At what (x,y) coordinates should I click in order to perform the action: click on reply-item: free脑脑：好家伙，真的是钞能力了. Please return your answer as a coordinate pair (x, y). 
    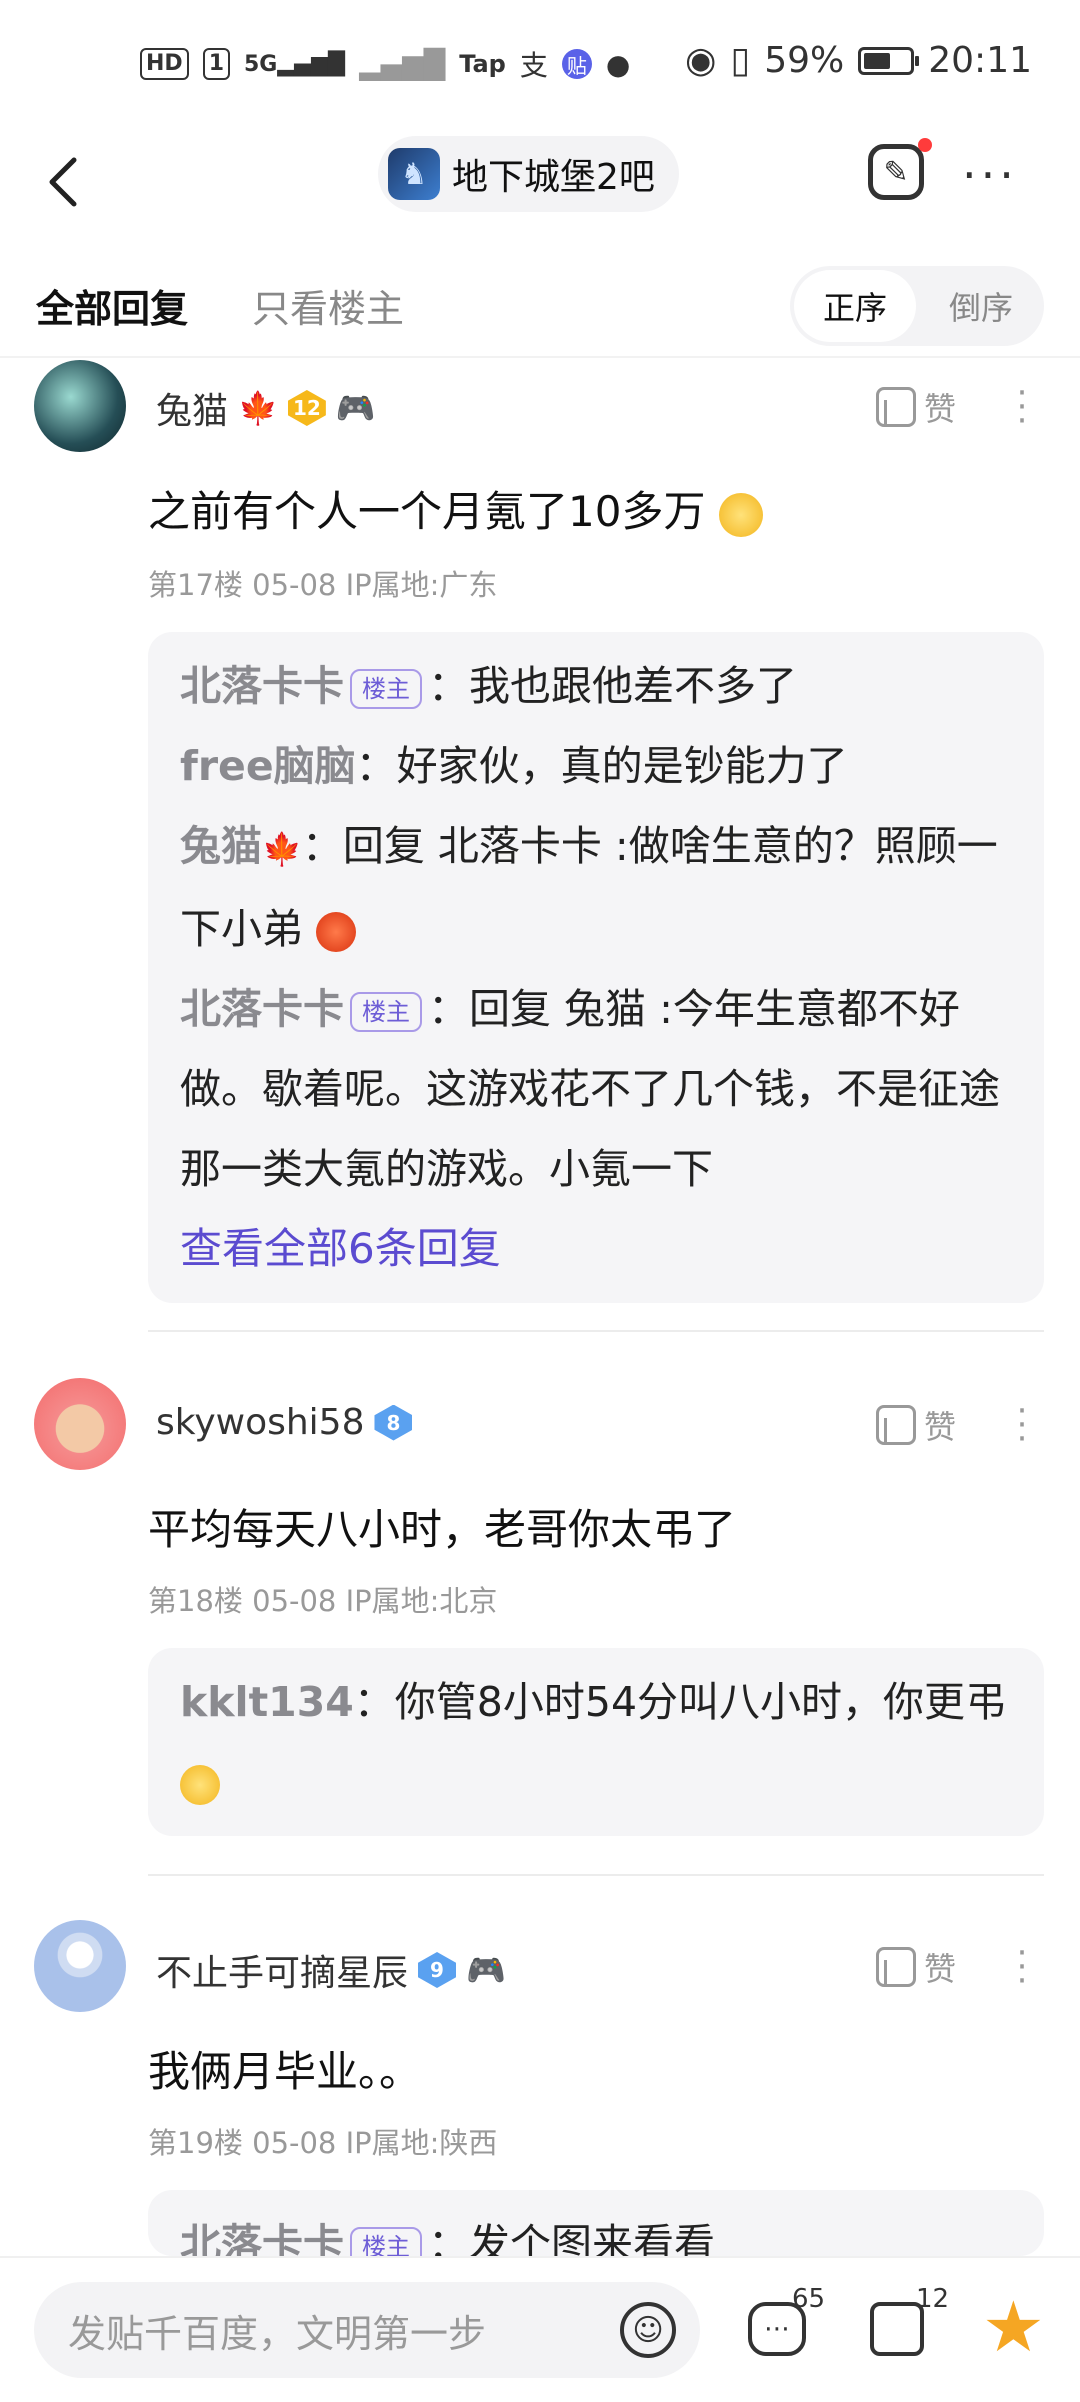
    Looking at the image, I should click on (596, 766).